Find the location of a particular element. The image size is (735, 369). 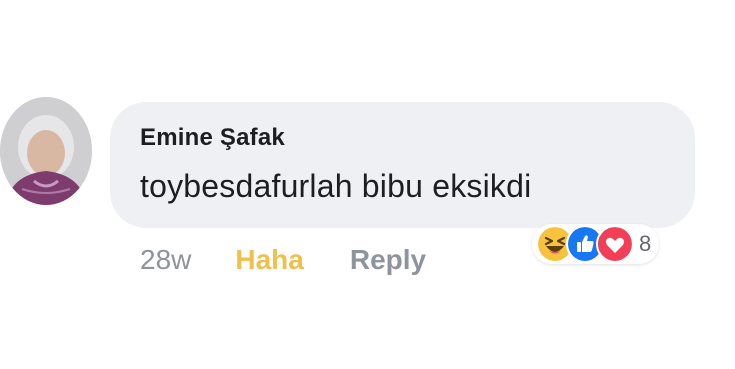

comment-timestamp: 28w is located at coordinates (165, 260).